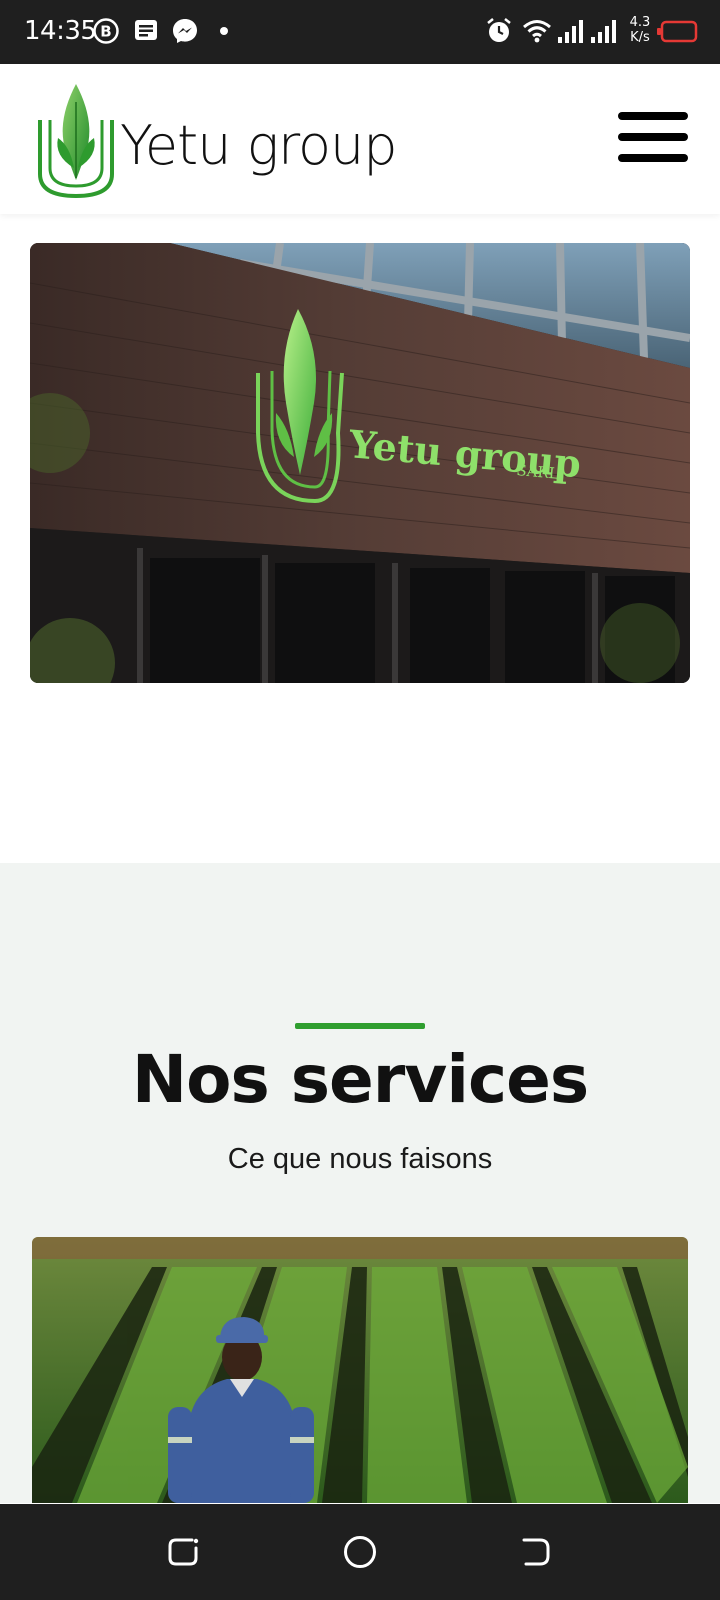 The width and height of the screenshot is (720, 1600). I want to click on back-icon, so click(536, 1552).